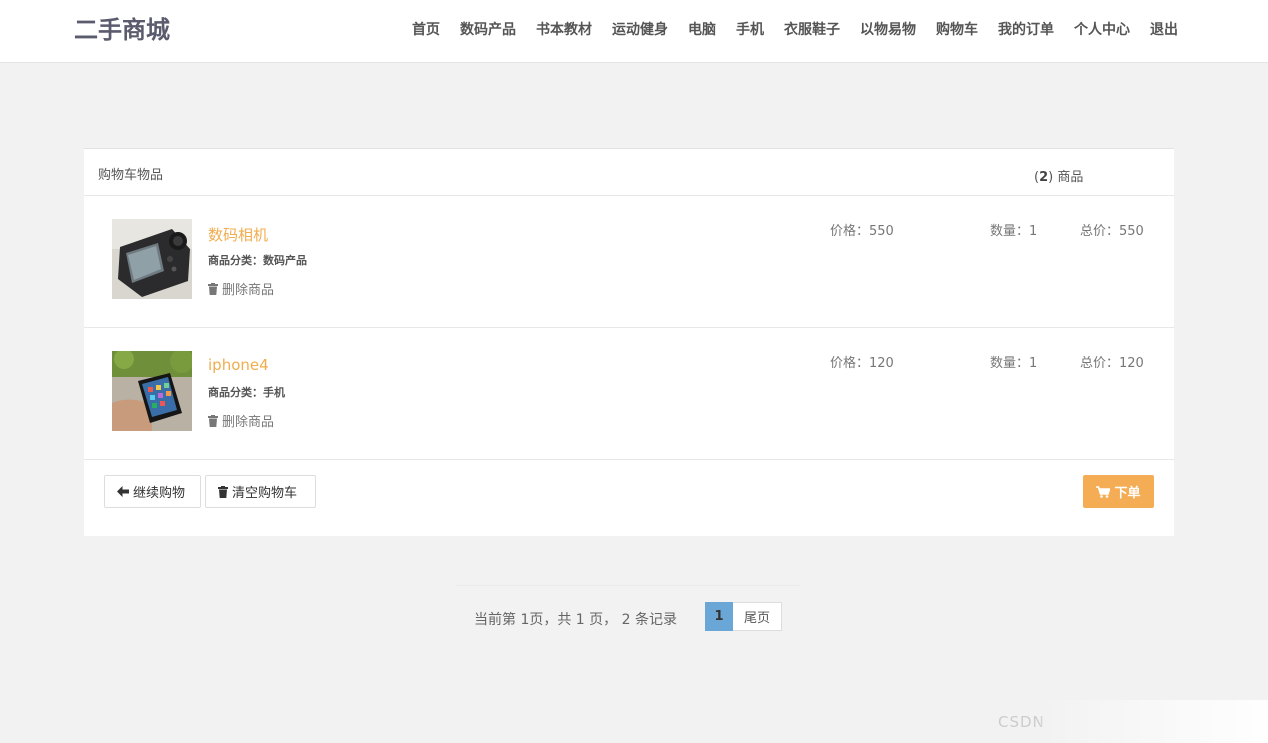 The height and width of the screenshot is (743, 1268). I want to click on pagination-divider, so click(628, 585).